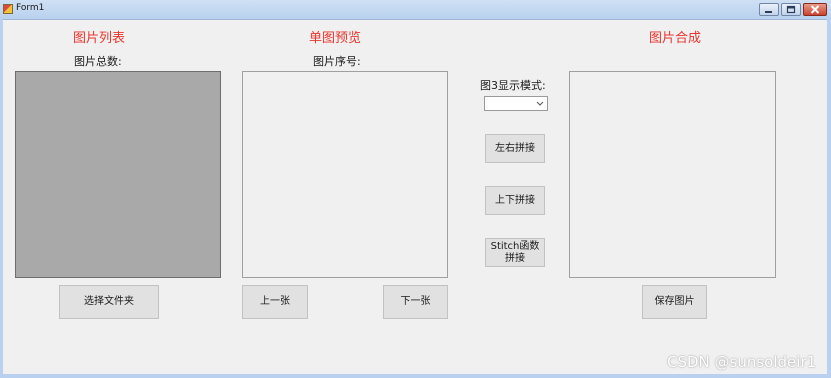 The image size is (831, 378). What do you see at coordinates (415, 10) in the screenshot?
I see `window-titlebar: Form1` at bounding box center [415, 10].